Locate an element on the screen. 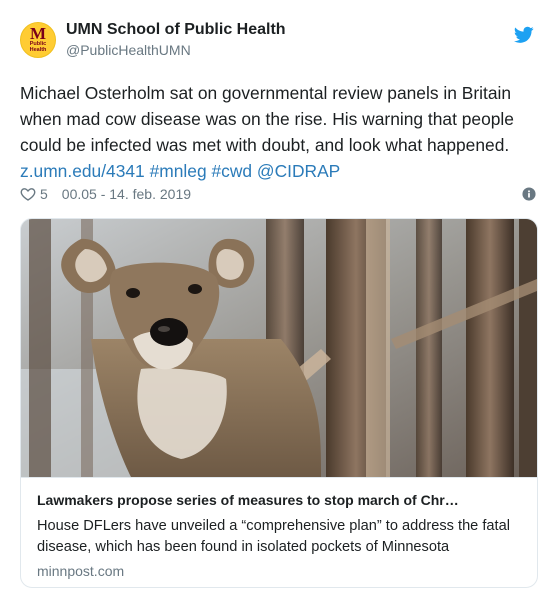 The width and height of the screenshot is (558, 606). tweet-mention-cidrap: @CIDRAP is located at coordinates (298, 171).